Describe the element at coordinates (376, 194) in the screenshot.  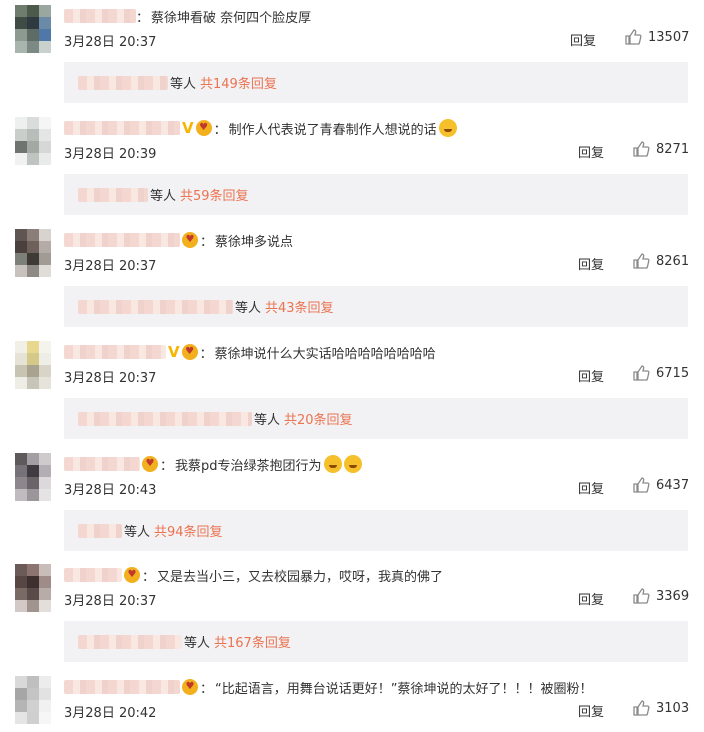
I see `reply-summary: 等人 共59条回复` at that location.